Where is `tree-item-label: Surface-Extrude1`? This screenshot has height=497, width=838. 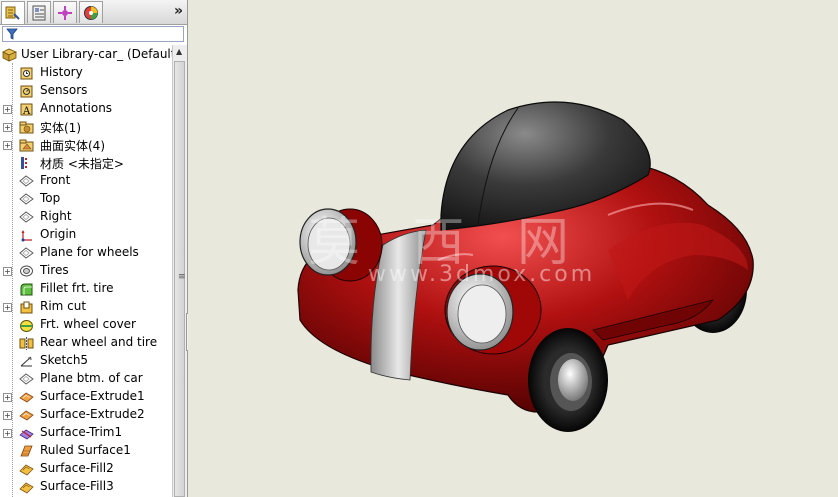
tree-item-label: Surface-Extrude1 is located at coordinates (92, 396).